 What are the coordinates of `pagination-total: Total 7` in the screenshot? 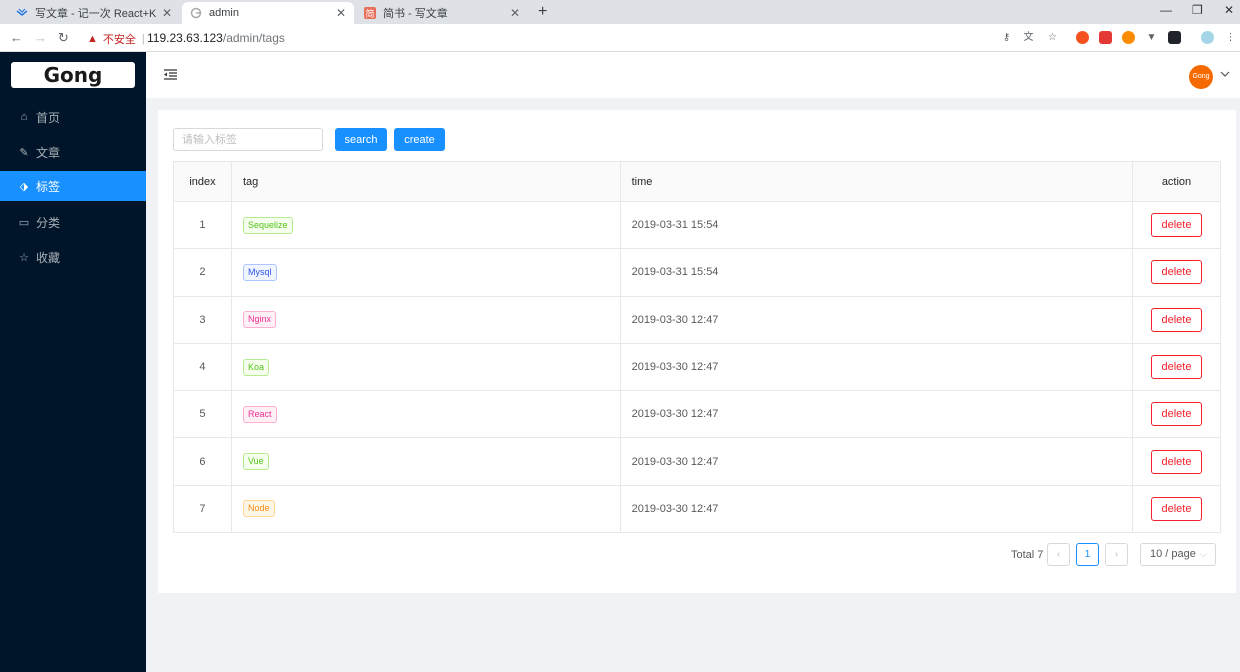 It's located at (1027, 555).